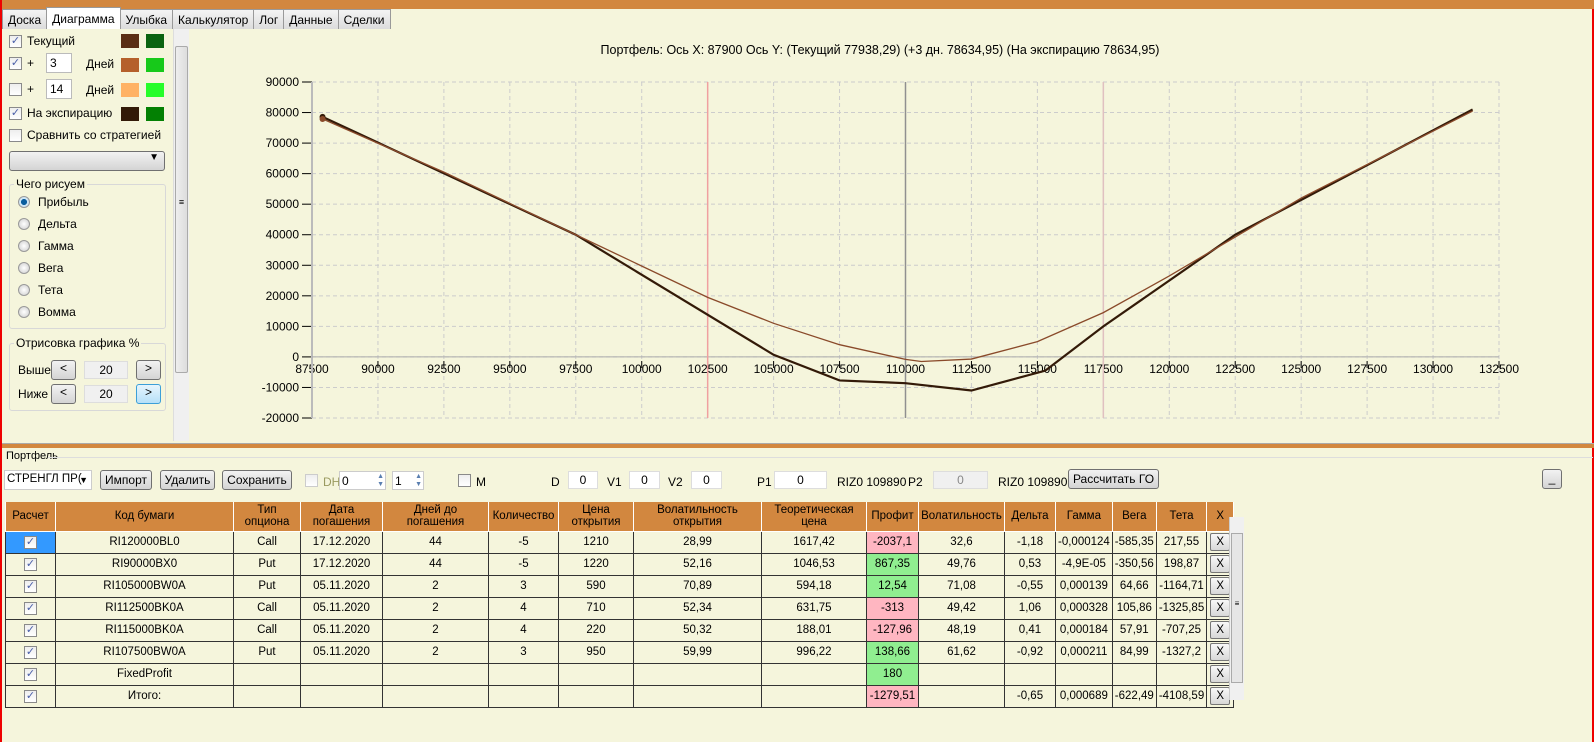 This screenshot has width=1594, height=742. I want to click on series-start-point, so click(322, 118).